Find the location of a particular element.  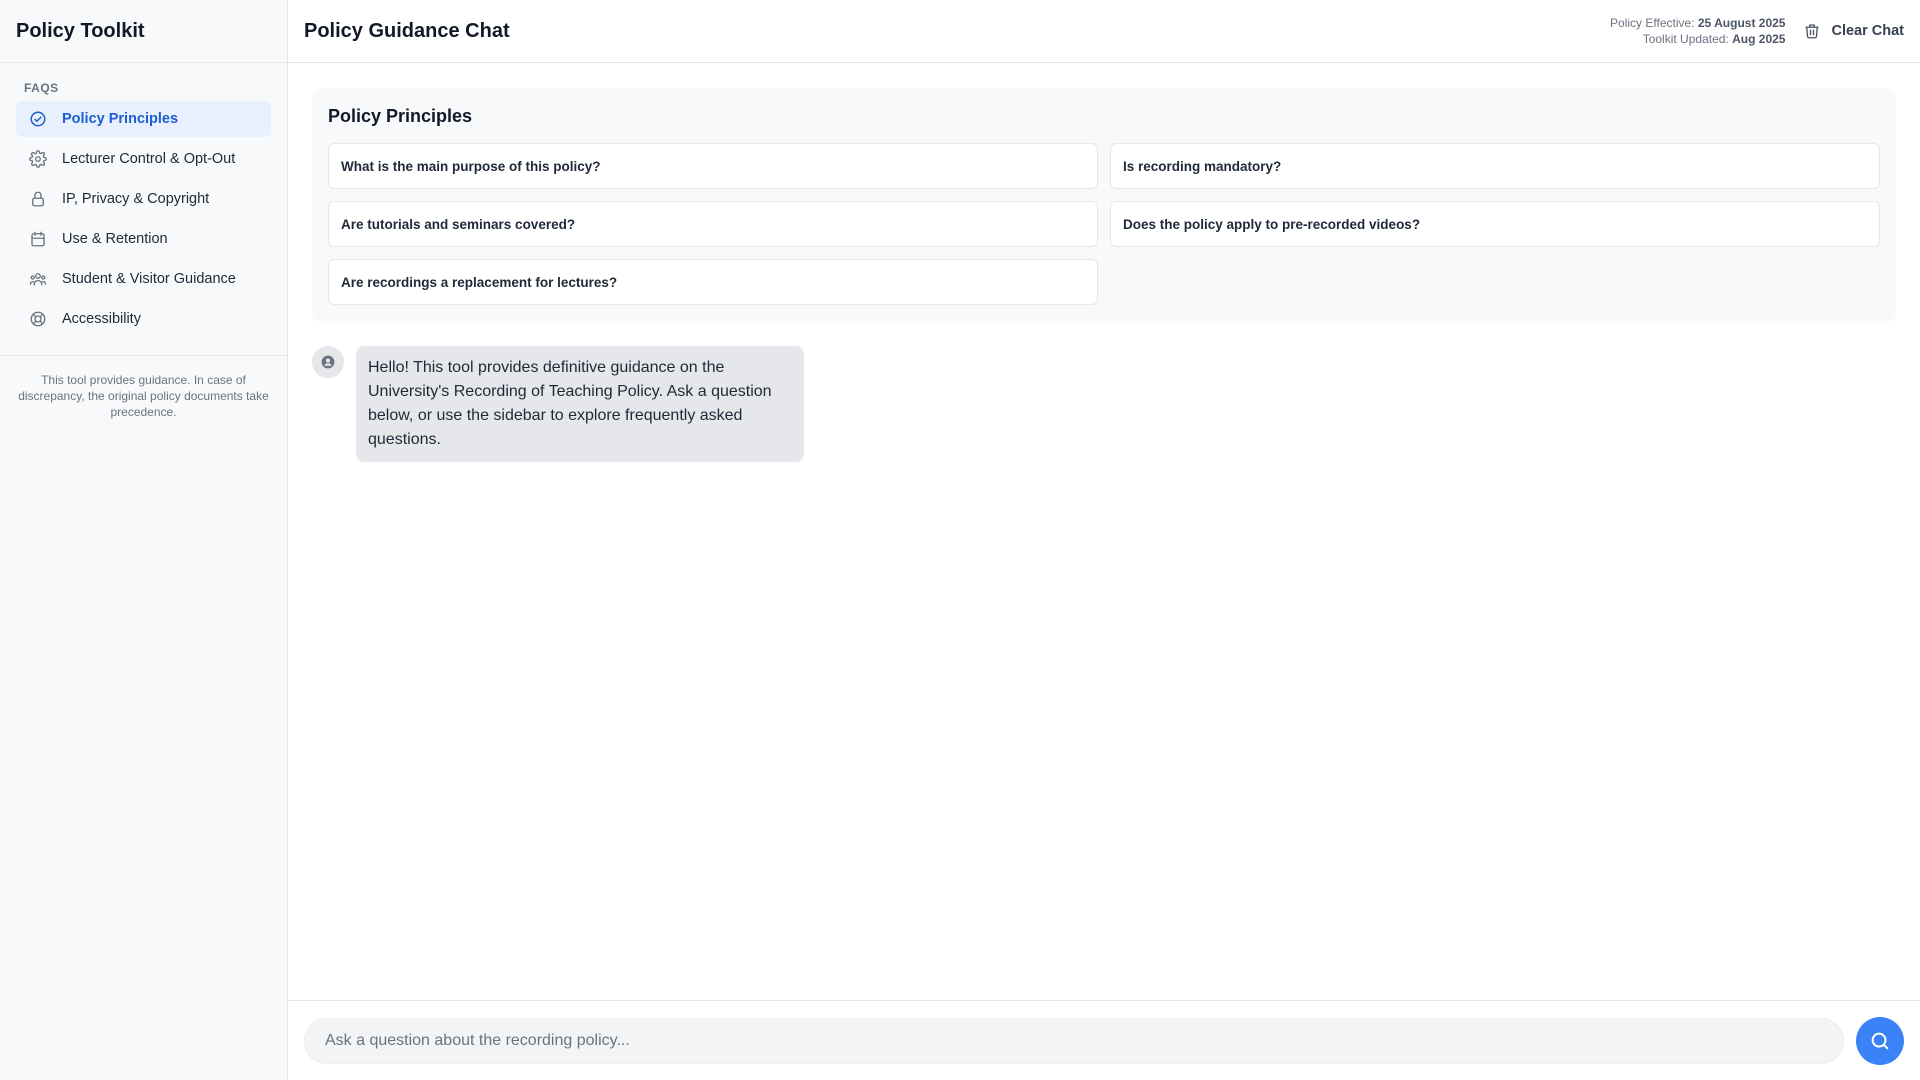

lock-icon is located at coordinates (38, 199).